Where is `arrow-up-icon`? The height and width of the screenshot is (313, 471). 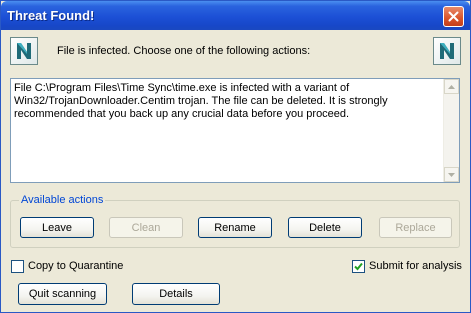 arrow-up-icon is located at coordinates (451, 86).